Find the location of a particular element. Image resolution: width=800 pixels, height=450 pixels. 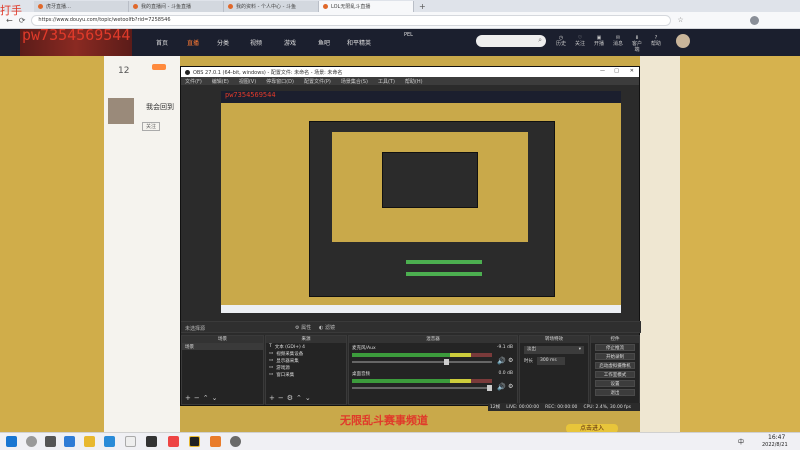

menu-edit: 编辑(E) is located at coordinates (220, 81).